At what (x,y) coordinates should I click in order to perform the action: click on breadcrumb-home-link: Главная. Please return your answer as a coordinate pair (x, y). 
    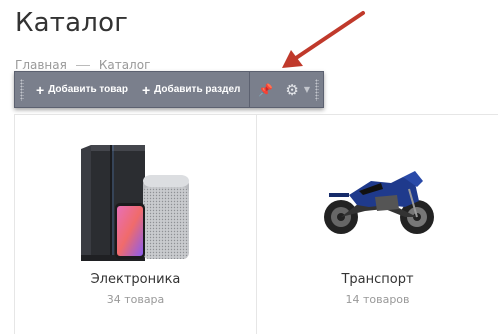
    Looking at the image, I should click on (41, 65).